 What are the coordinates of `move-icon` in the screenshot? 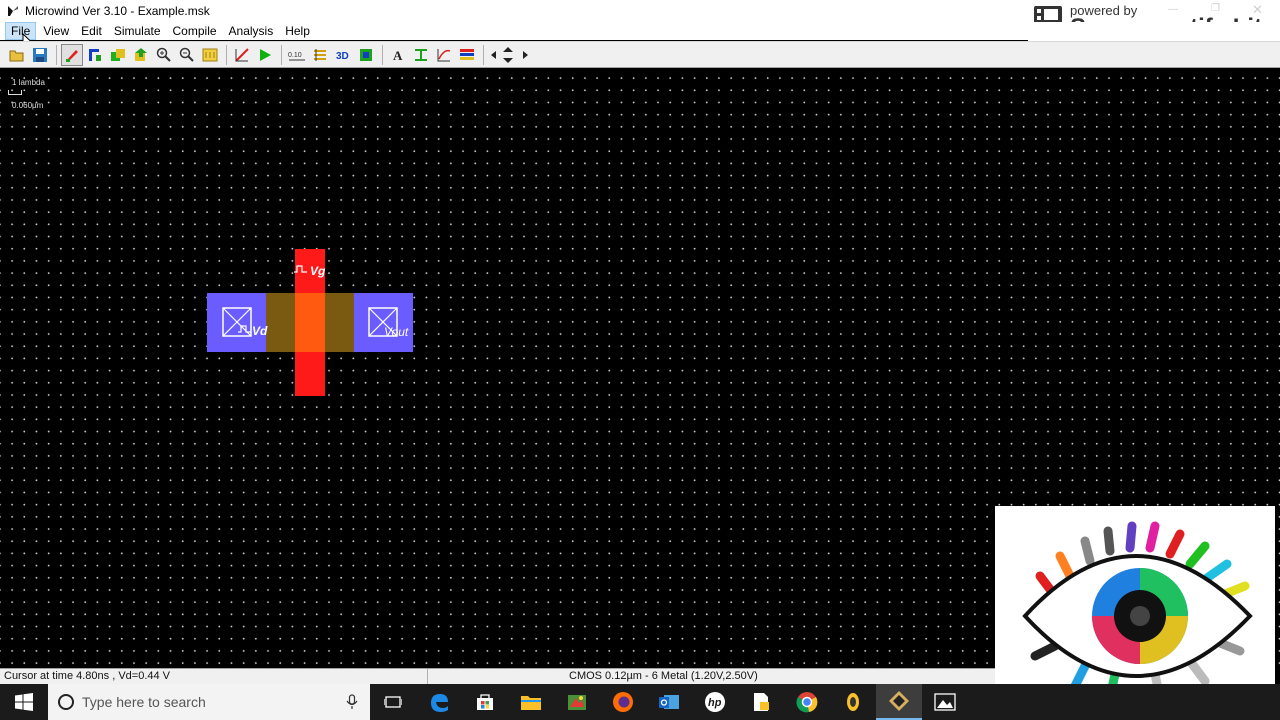 It's located at (141, 55).